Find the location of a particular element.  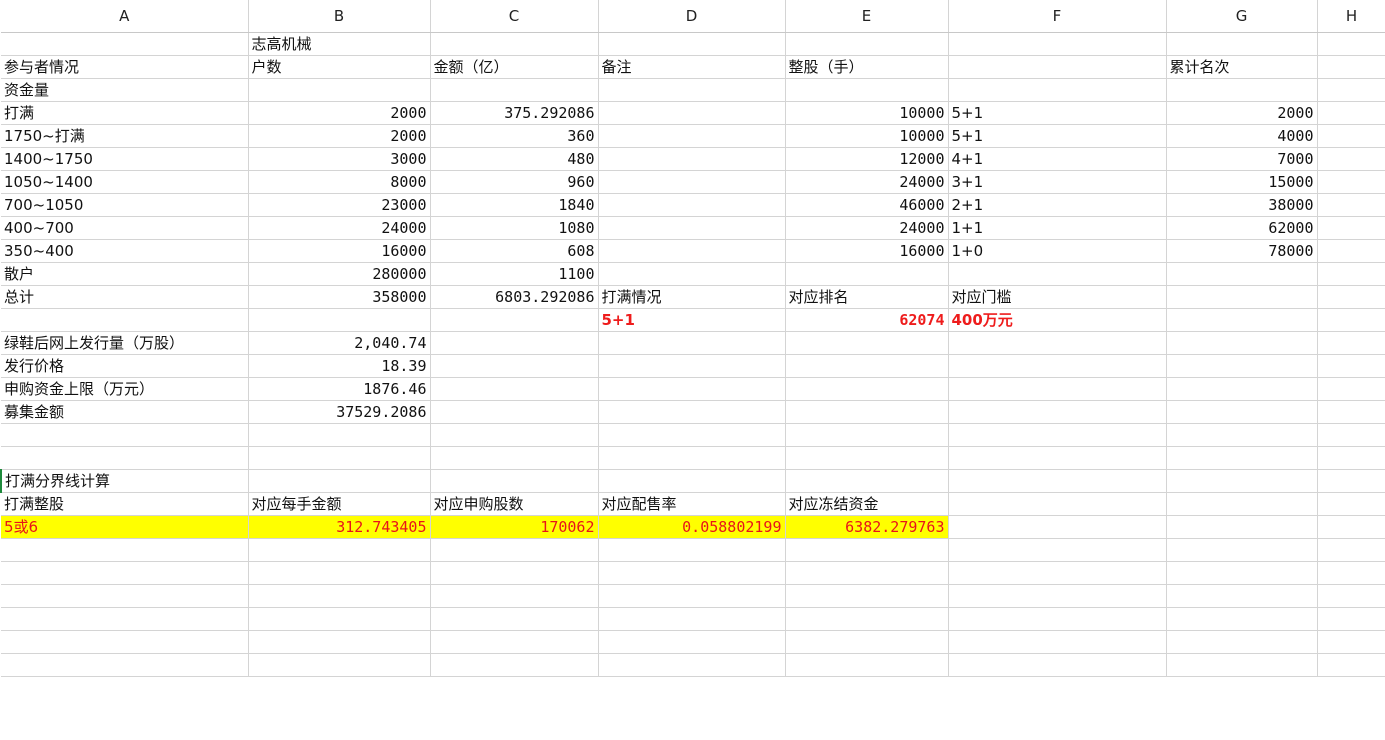

cell-g28 is located at coordinates (1242, 665).